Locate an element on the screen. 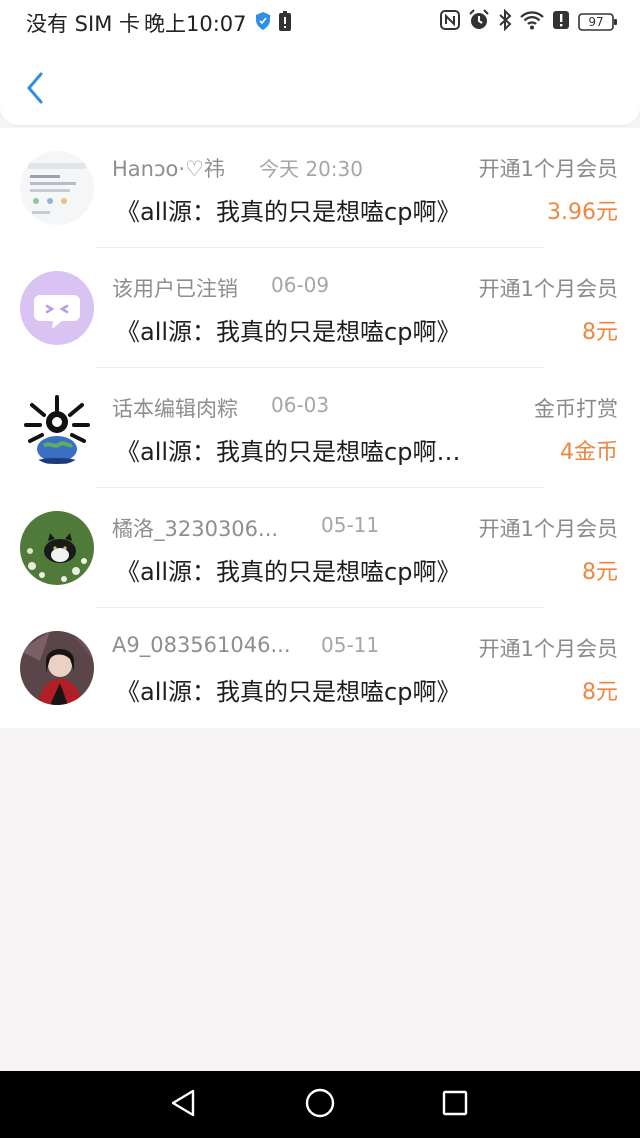 Image resolution: width=640 pixels, height=1138 pixels. status-left: 没有 SIM 卡 晚上10:07 is located at coordinates (158, 23).